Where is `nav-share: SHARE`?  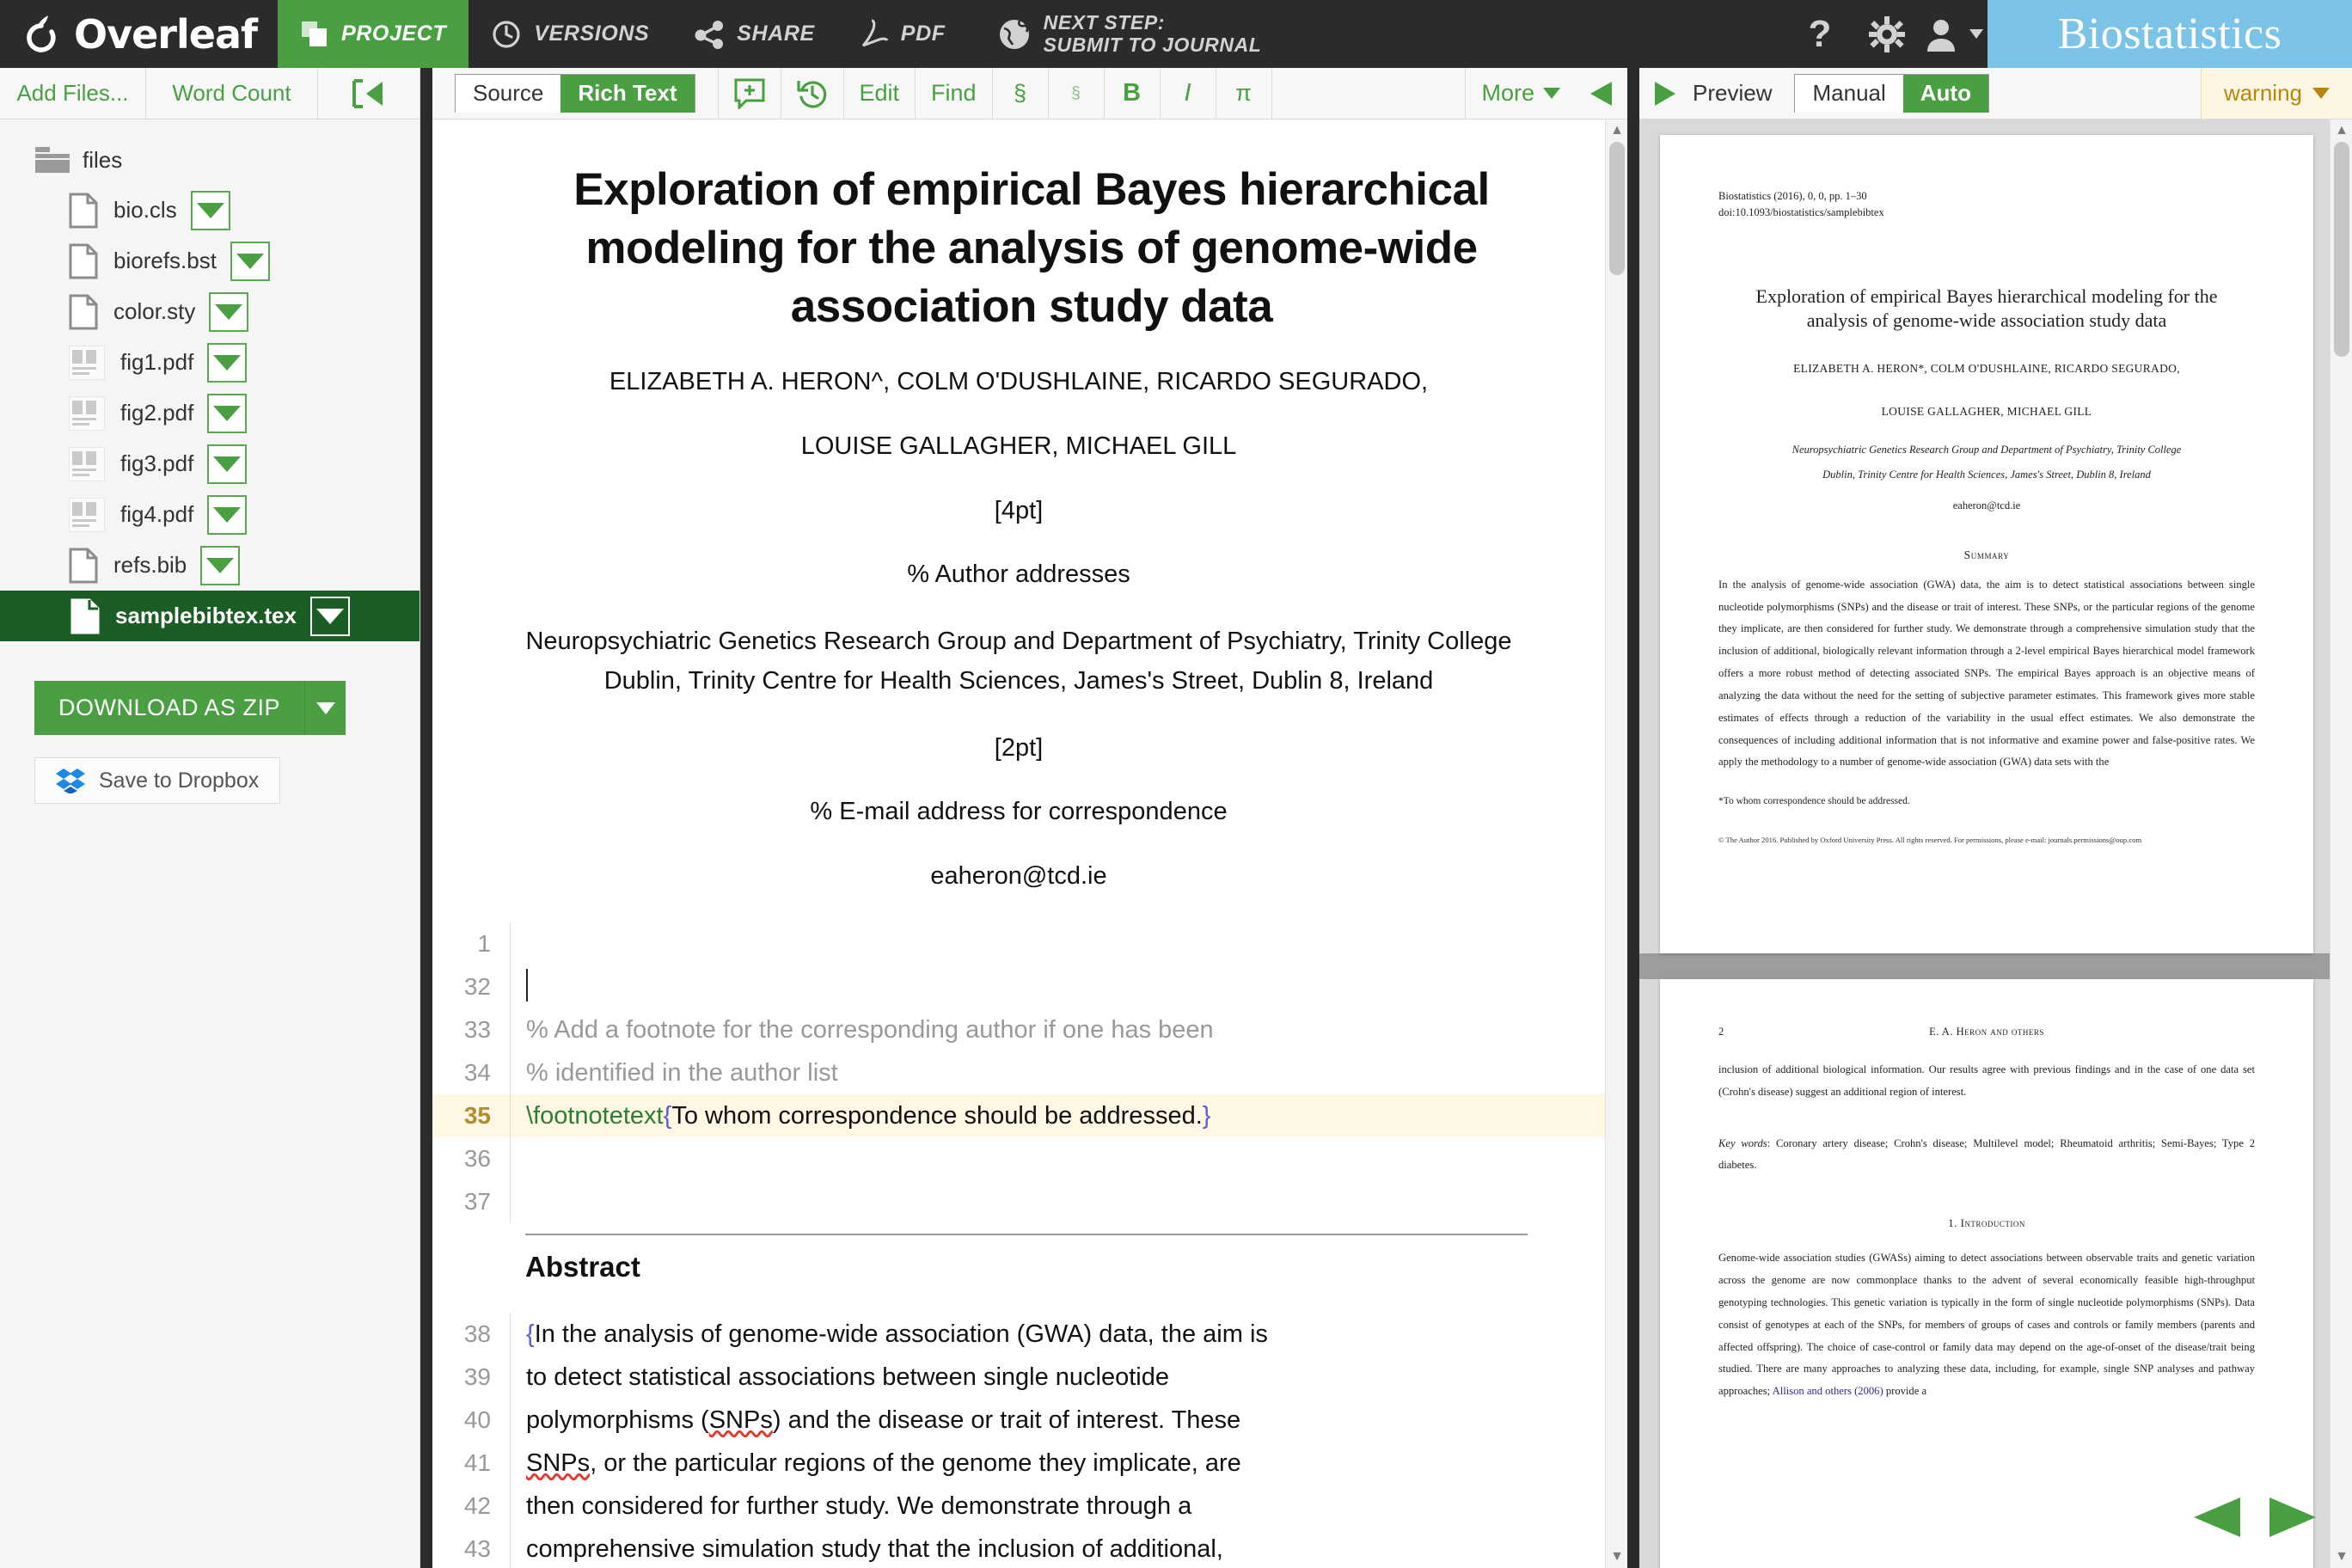 nav-share: SHARE is located at coordinates (754, 34).